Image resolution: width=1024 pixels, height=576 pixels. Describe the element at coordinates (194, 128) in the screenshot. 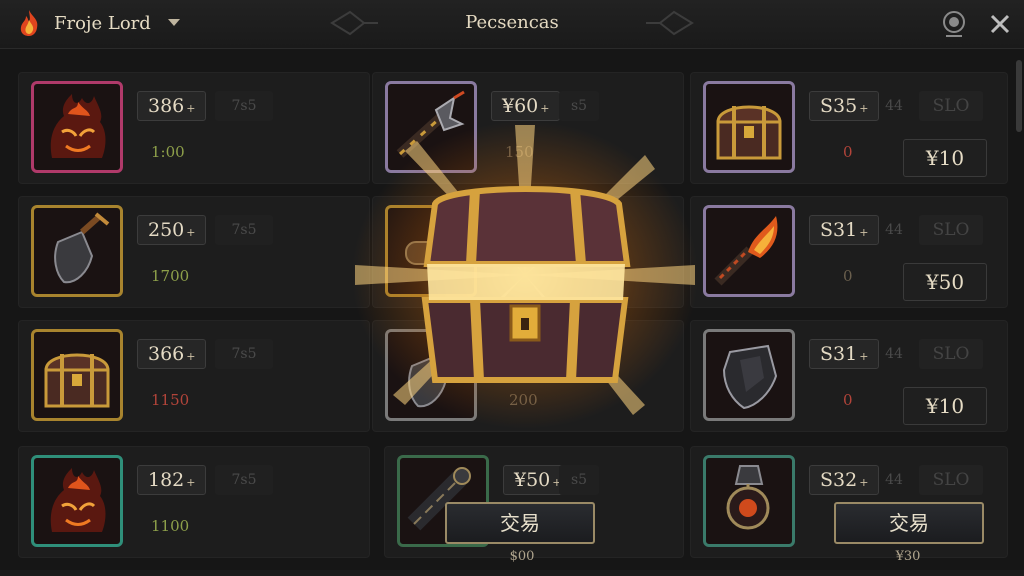

I see `item-row: 386 + 7s5 1:00` at that location.